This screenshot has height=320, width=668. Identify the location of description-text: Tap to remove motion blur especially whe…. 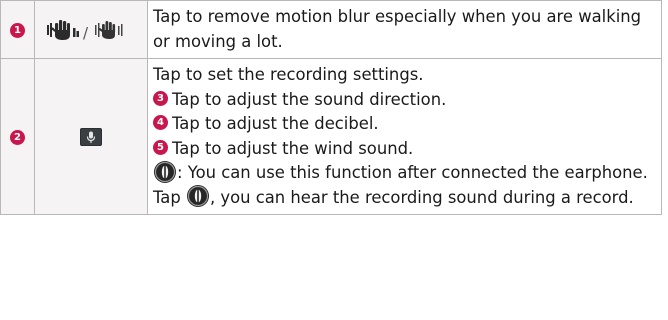
(397, 29).